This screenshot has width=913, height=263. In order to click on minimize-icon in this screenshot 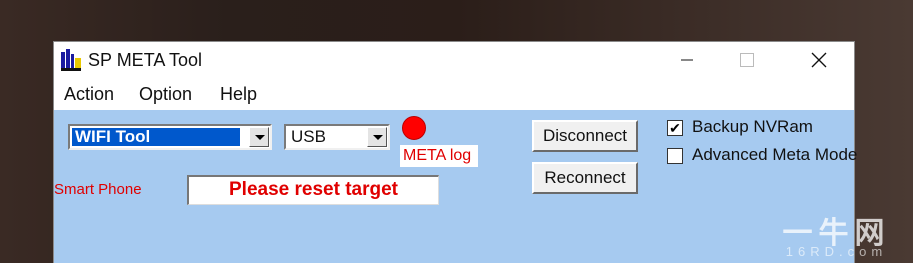, I will do `click(687, 60)`.